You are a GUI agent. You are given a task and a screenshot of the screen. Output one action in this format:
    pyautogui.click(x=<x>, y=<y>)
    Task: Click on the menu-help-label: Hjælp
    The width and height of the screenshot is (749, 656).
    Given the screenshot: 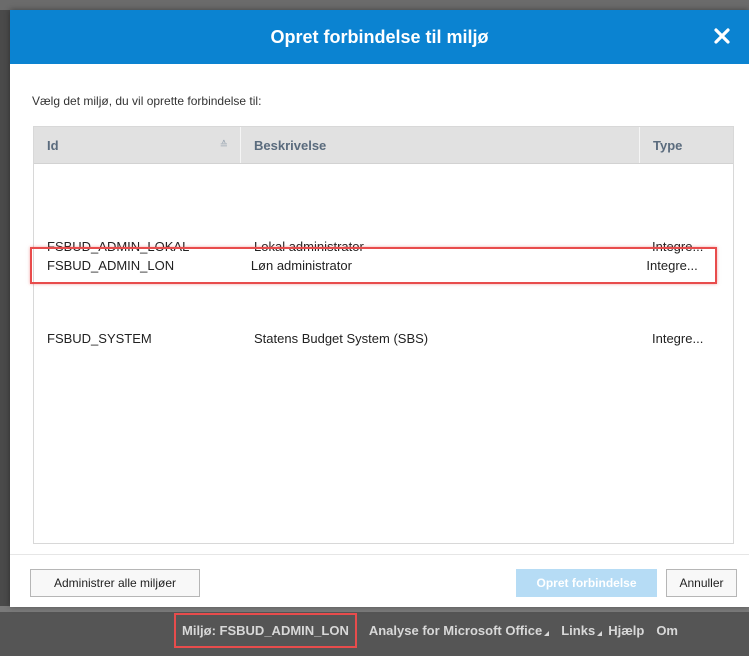 What is the action you would take?
    pyautogui.click(x=626, y=630)
    